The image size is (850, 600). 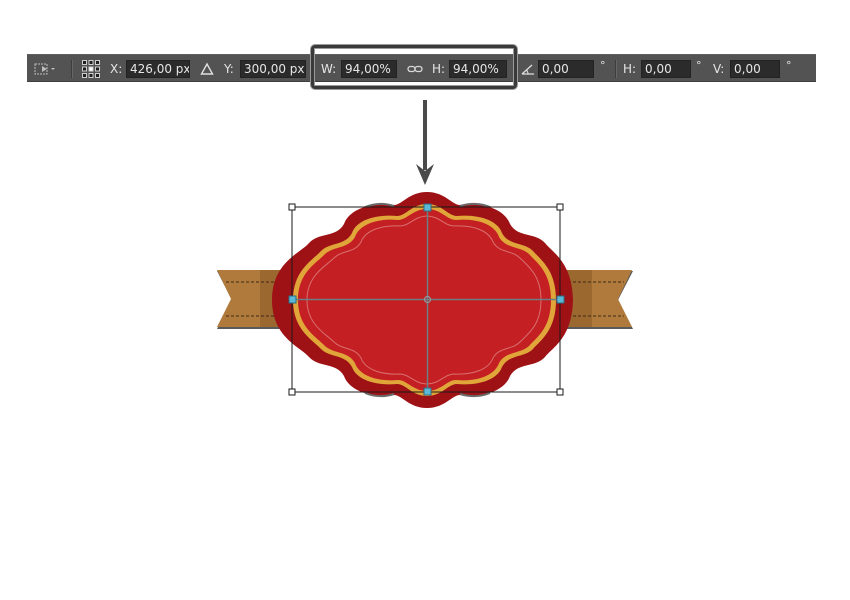 What do you see at coordinates (292, 207) in the screenshot?
I see `corner-handle-top-left` at bounding box center [292, 207].